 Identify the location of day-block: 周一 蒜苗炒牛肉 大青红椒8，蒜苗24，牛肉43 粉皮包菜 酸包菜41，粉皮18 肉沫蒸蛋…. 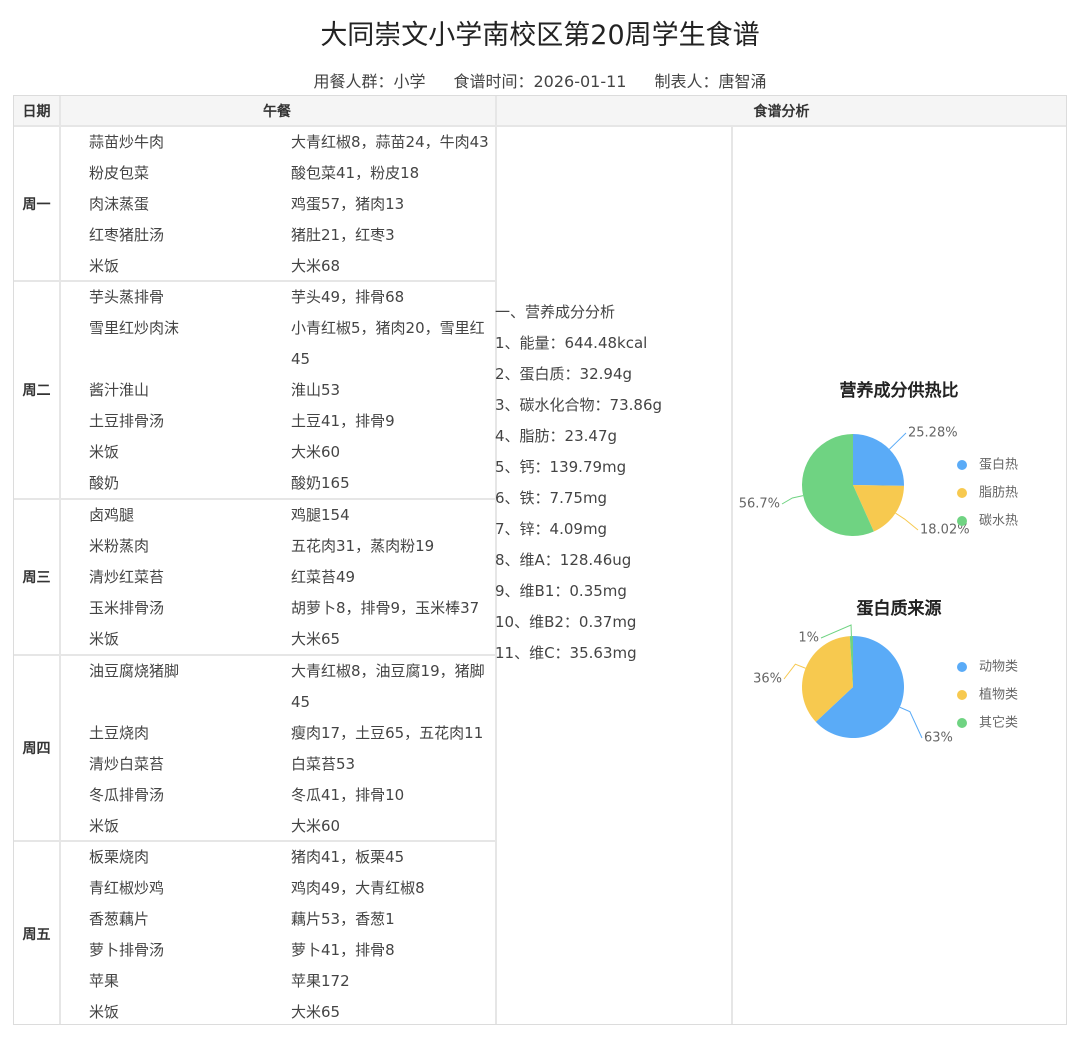
(254, 204).